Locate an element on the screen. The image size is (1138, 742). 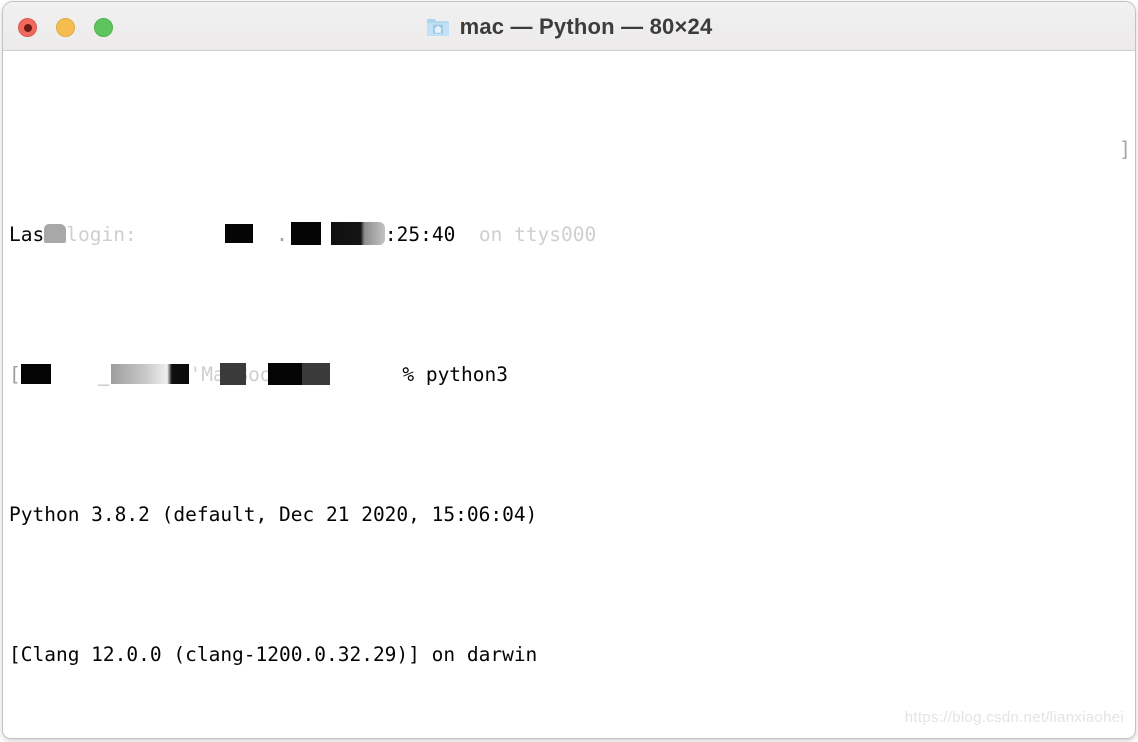
line1-time: :25:40 is located at coordinates (420, 234).